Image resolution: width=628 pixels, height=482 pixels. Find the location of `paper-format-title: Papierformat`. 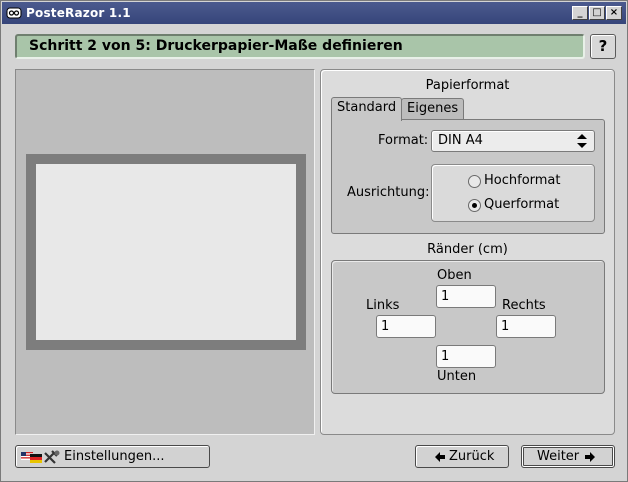

paper-format-title: Papierformat is located at coordinates (467, 85).